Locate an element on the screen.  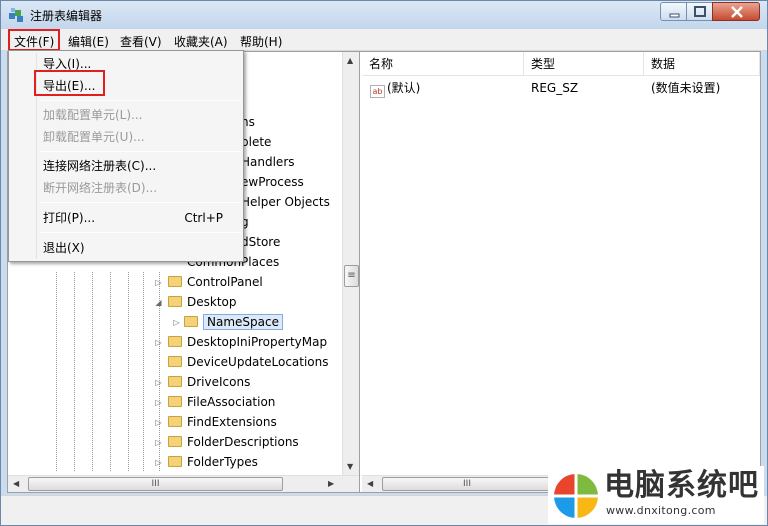
tree-vertical-scroll-thumb: ≡ is located at coordinates (351, 276).